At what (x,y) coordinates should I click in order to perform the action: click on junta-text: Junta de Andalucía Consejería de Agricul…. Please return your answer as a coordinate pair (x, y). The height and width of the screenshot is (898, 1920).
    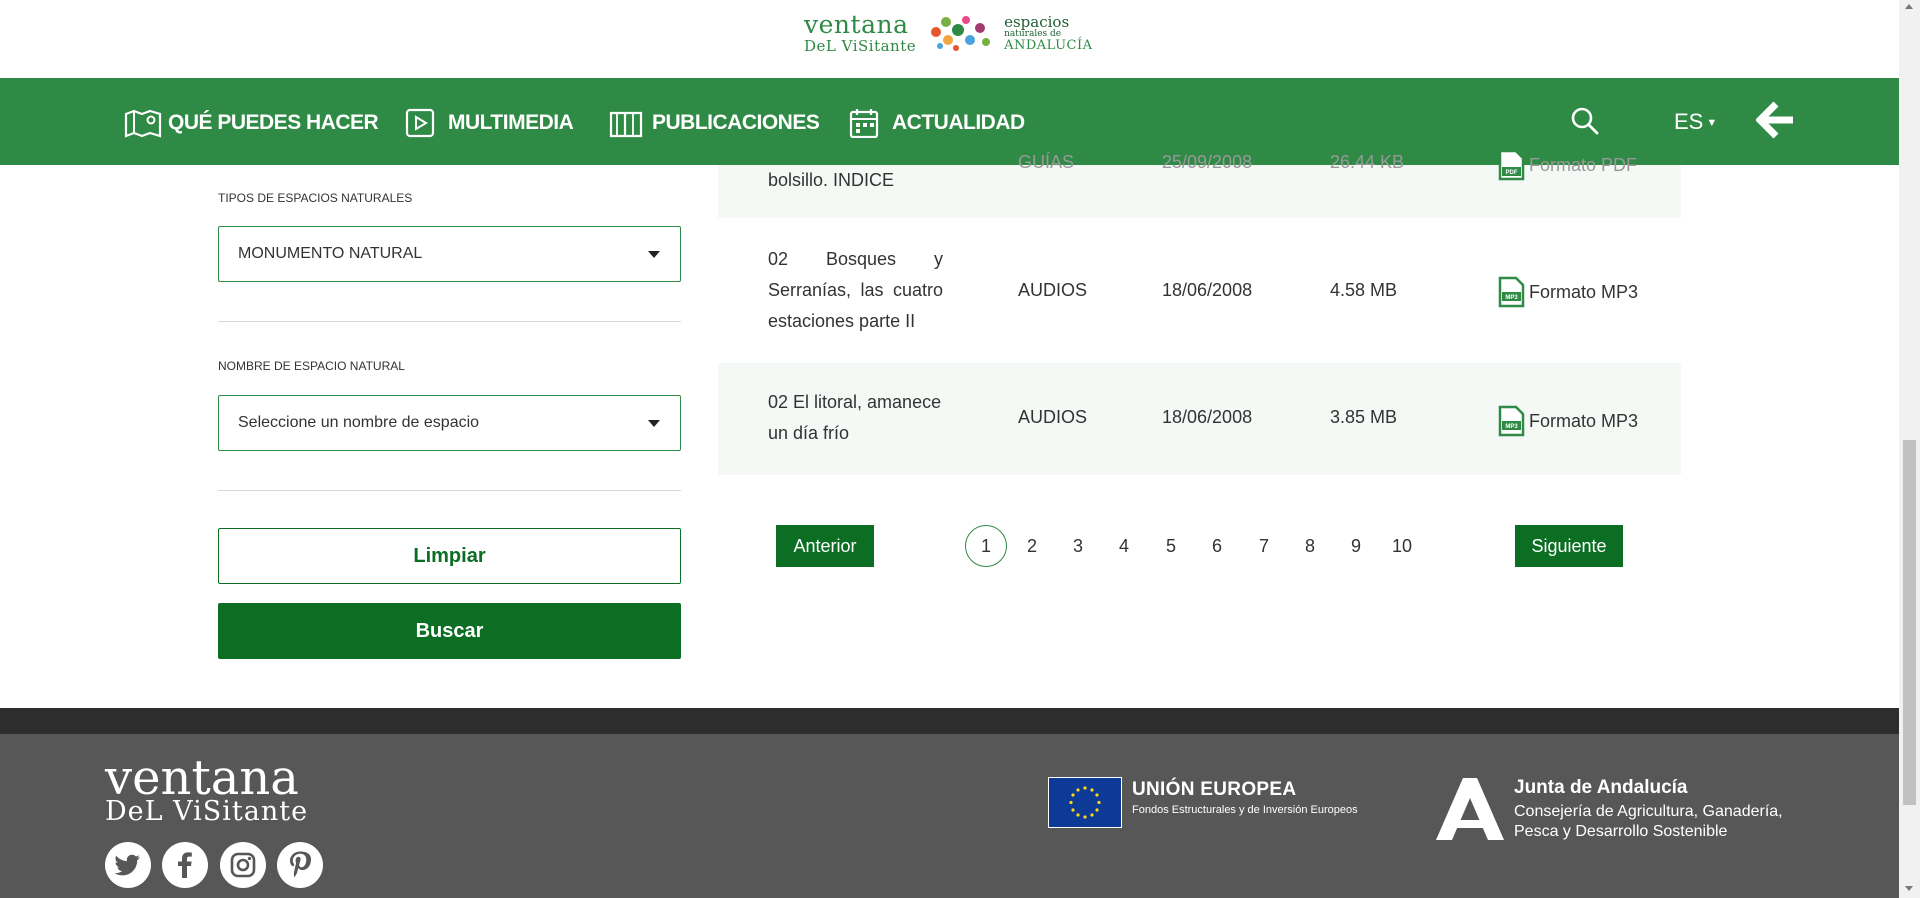
    Looking at the image, I should click on (1648, 809).